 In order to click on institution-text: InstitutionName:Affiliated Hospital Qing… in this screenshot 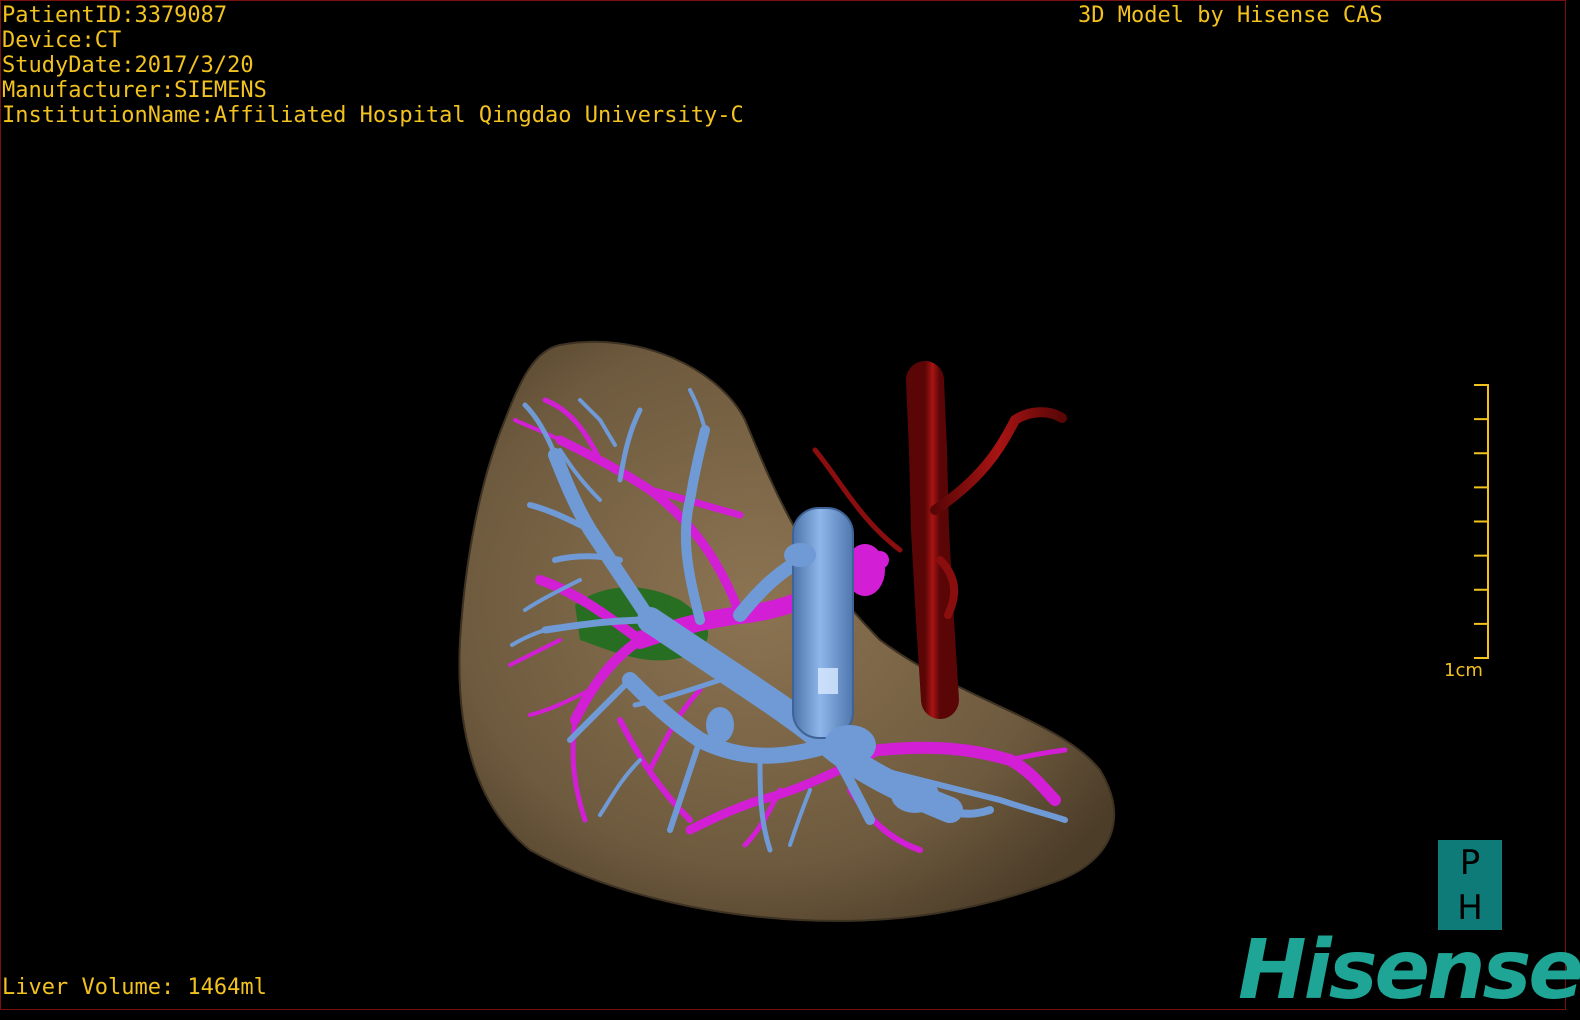, I will do `click(373, 115)`.